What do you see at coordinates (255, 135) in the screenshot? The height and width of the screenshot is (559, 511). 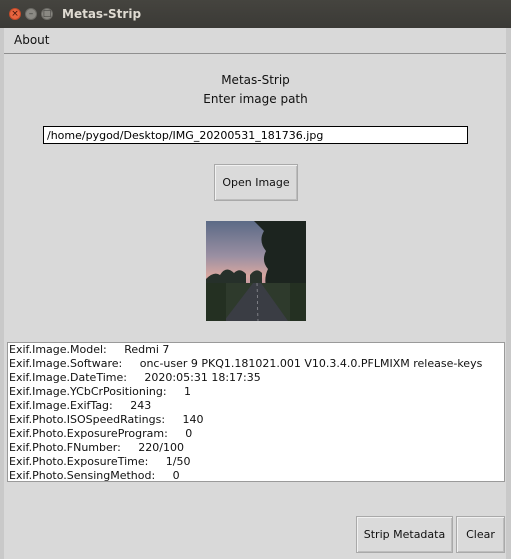 I see `image-path-input` at bounding box center [255, 135].